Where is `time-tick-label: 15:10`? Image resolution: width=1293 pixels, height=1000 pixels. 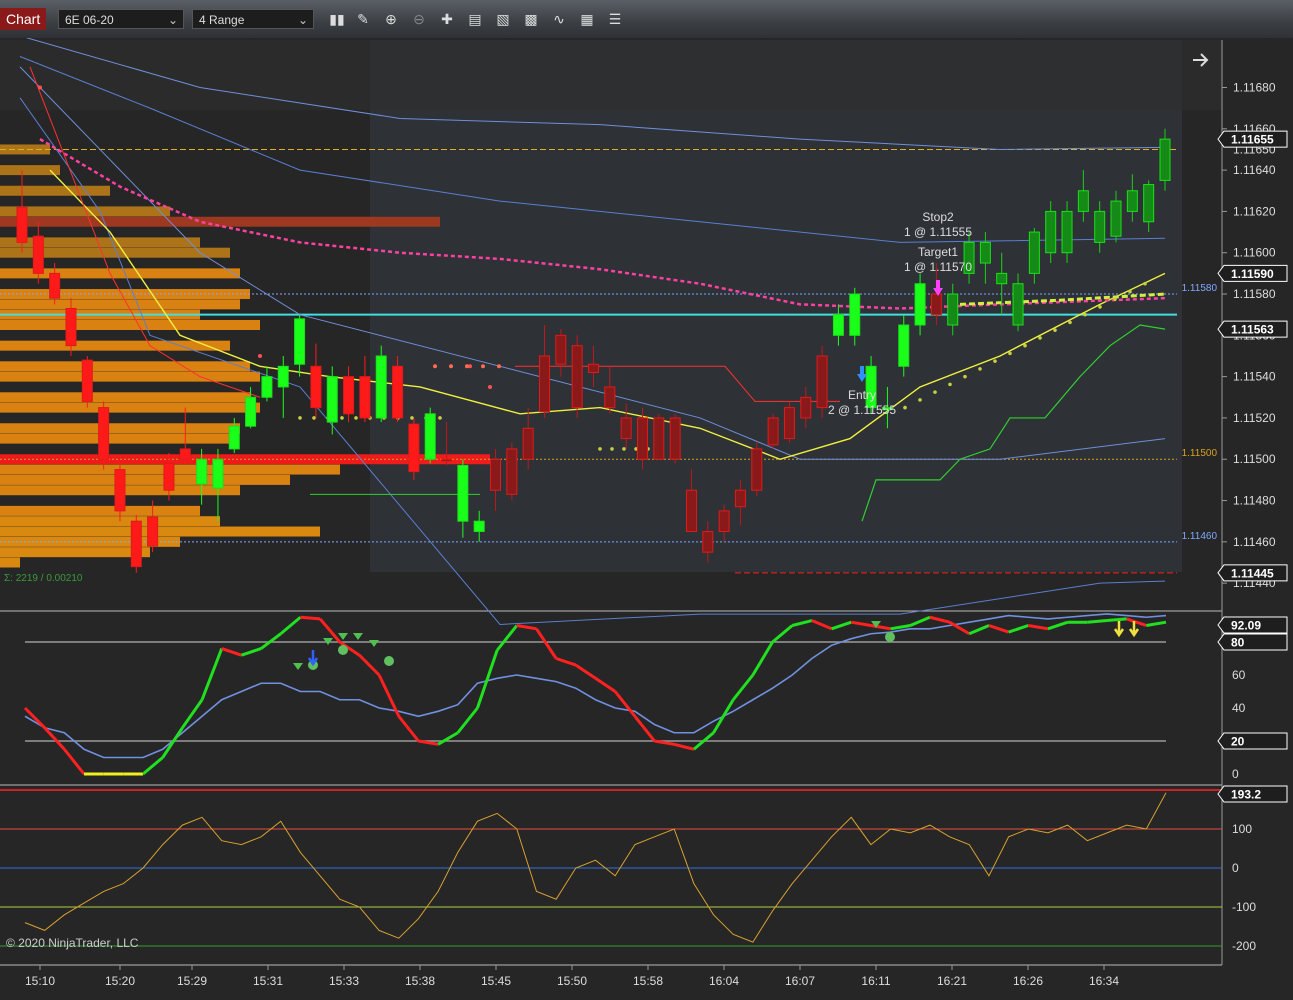
time-tick-label: 15:10 is located at coordinates (40, 981).